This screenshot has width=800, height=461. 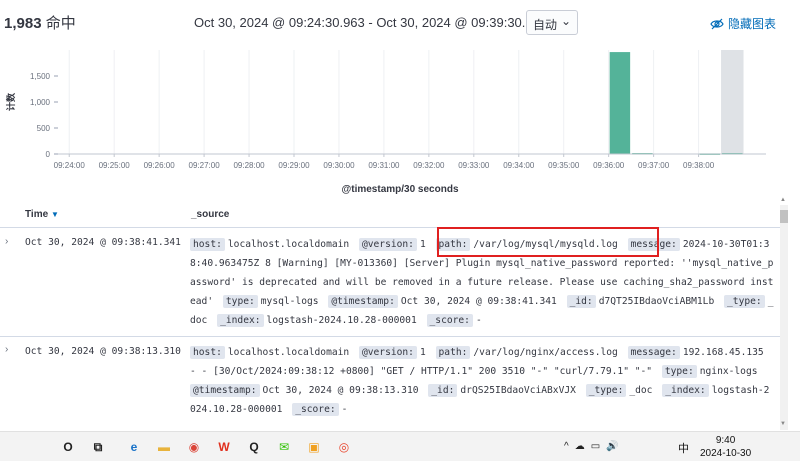 I want to click on field-key: @version:, so click(x=387, y=244).